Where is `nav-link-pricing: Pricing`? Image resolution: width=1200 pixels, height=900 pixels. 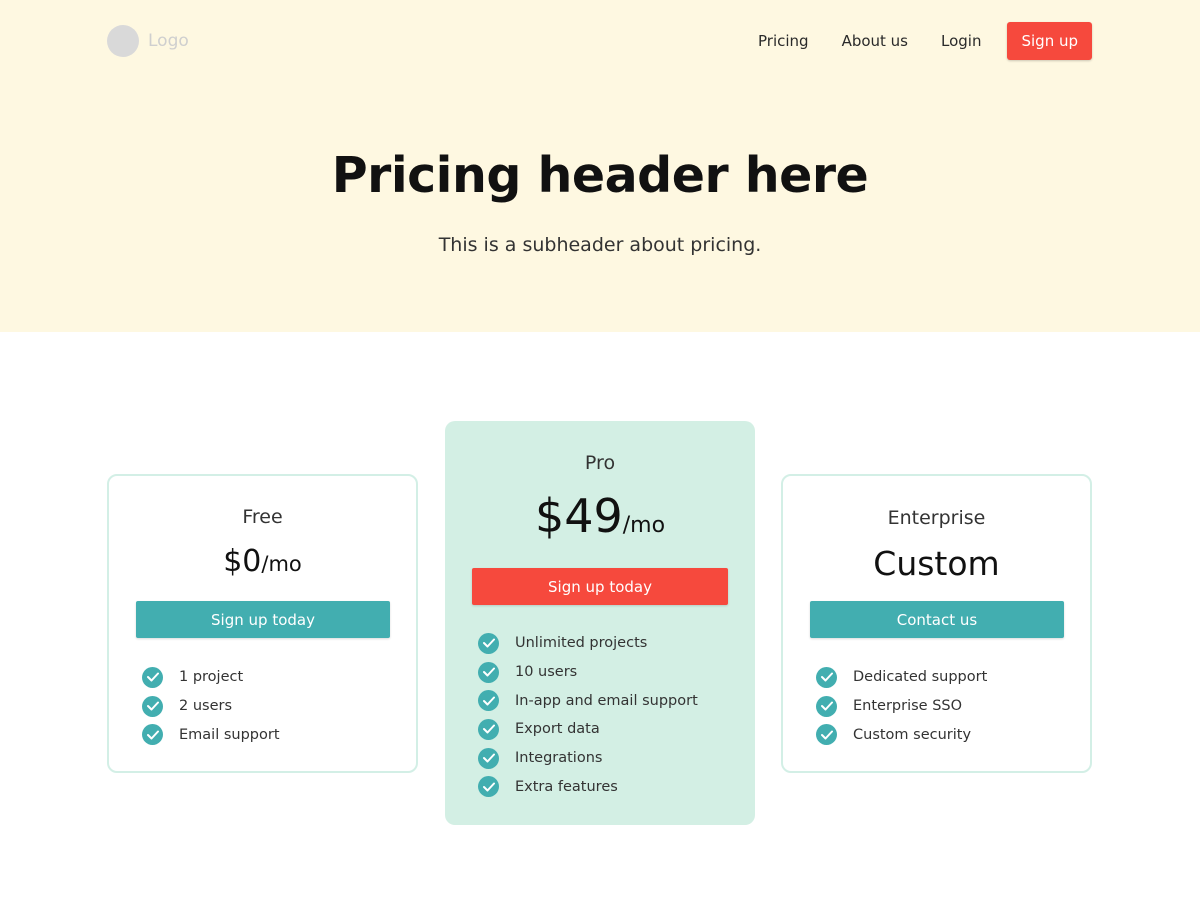
nav-link-pricing: Pricing is located at coordinates (783, 41).